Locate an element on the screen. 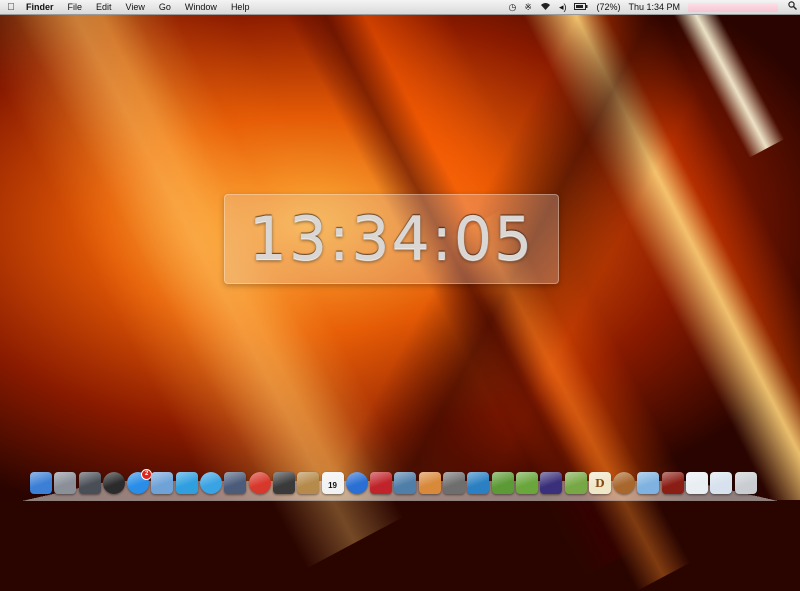 The height and width of the screenshot is (591, 800). preview-stack-icon is located at coordinates (721, 483).